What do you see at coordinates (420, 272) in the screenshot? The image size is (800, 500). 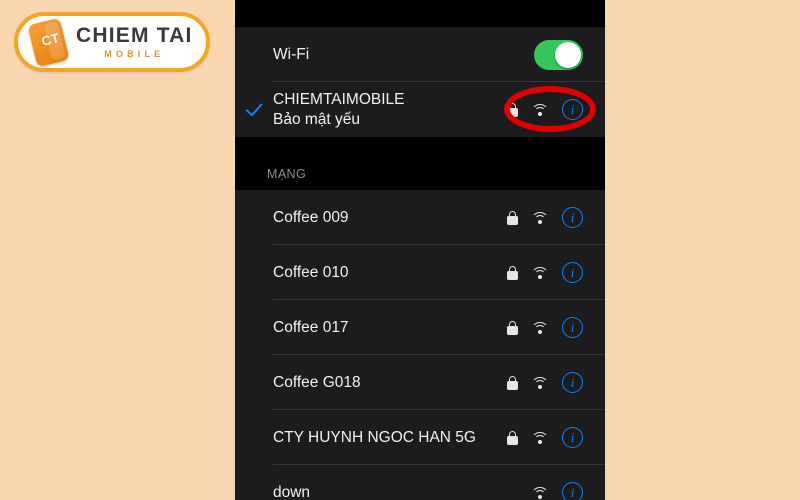 I see `network-row: Coffee 010 i` at bounding box center [420, 272].